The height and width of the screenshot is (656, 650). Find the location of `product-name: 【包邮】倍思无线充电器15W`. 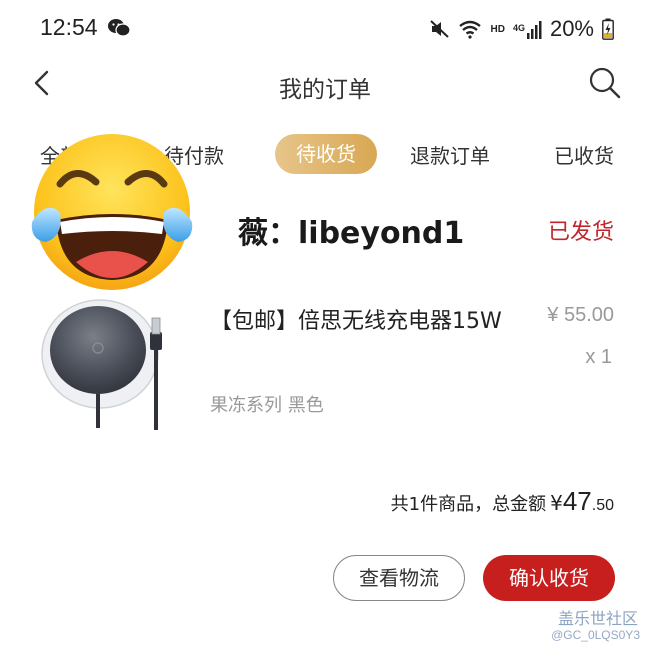

product-name: 【包邮】倍思无线充电器15W is located at coordinates (375, 321).